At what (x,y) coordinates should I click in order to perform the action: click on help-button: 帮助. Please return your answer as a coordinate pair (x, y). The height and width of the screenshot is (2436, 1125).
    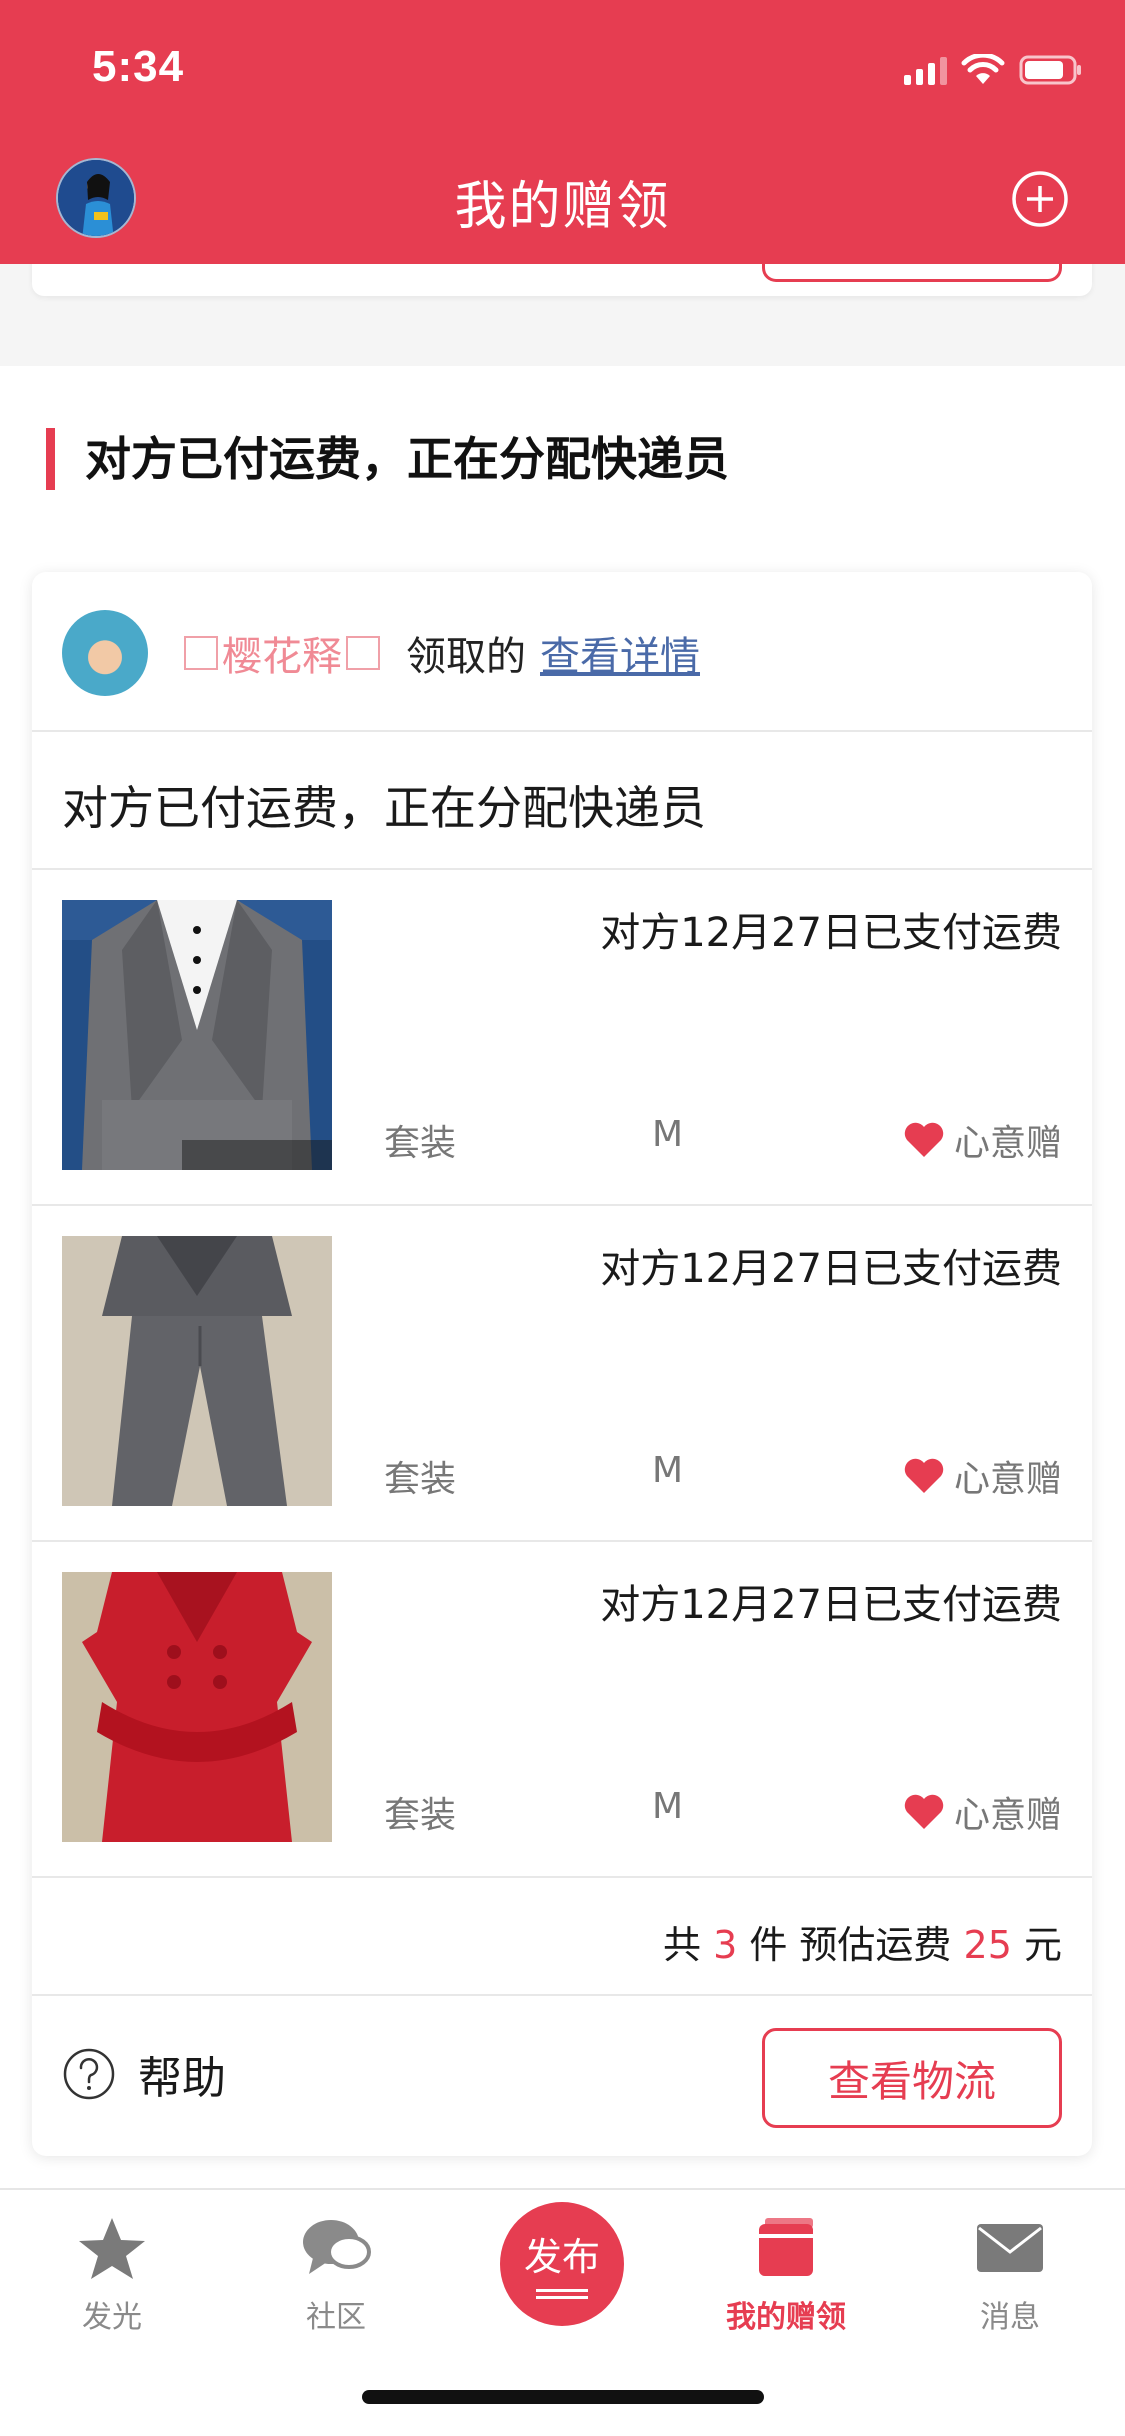
    Looking at the image, I should click on (144, 2074).